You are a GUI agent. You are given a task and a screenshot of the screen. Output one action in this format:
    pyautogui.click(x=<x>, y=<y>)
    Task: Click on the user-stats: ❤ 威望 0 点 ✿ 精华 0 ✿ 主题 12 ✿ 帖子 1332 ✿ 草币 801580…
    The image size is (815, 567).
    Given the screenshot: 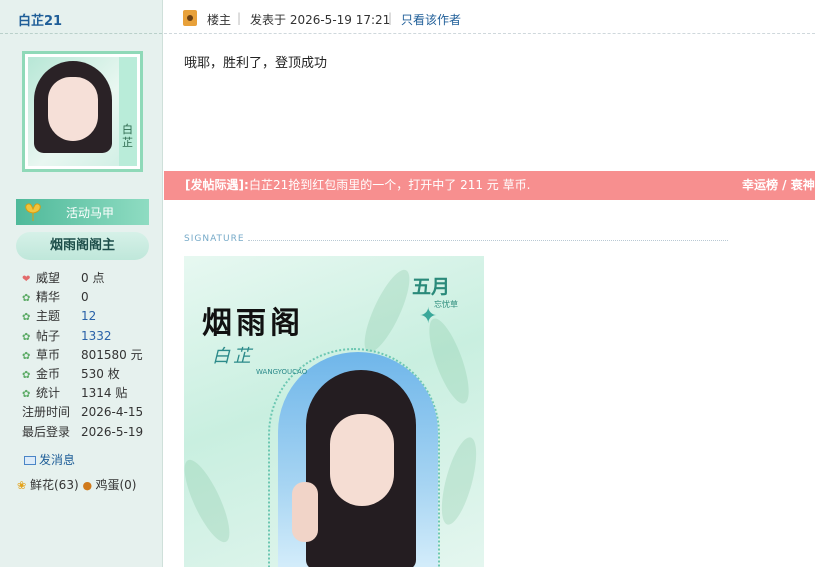 What is the action you would take?
    pyautogui.click(x=82, y=355)
    